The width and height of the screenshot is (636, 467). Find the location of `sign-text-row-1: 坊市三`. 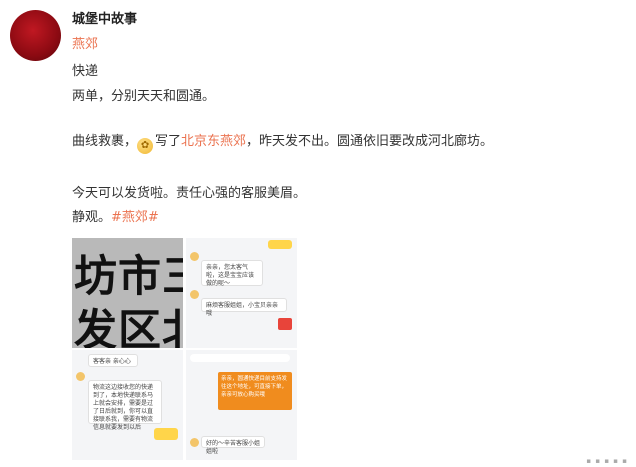

sign-text-row-1: 坊市三 is located at coordinates (128, 277).